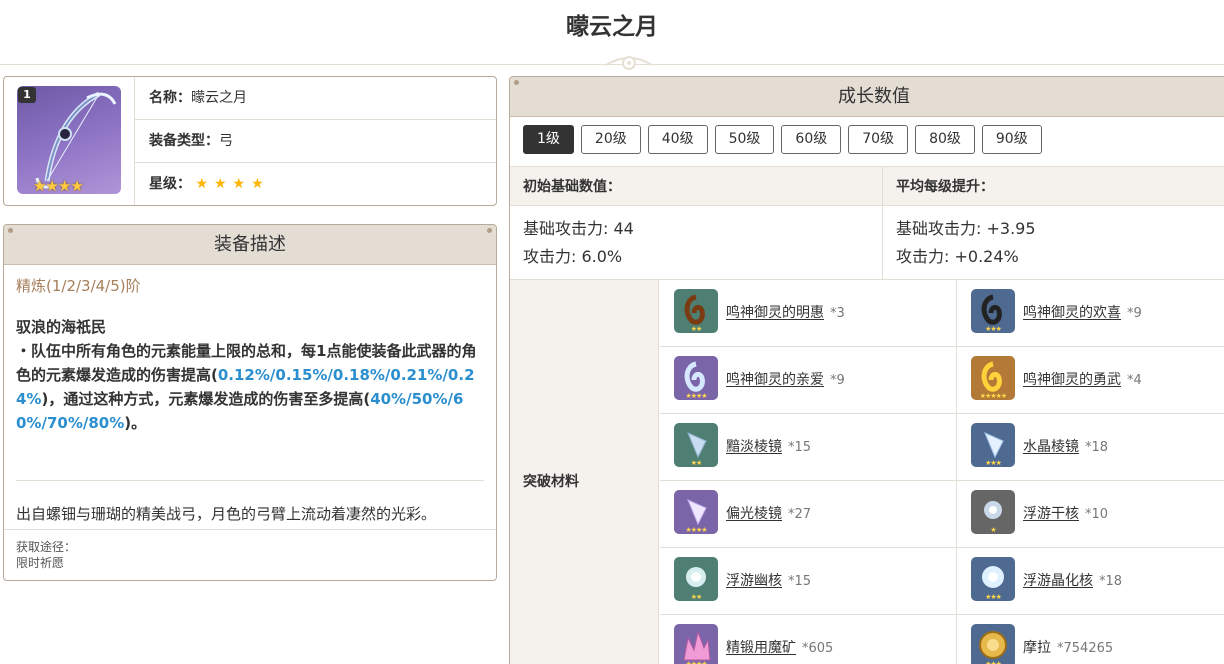 The width and height of the screenshot is (1224, 664). What do you see at coordinates (1058, 581) in the screenshot?
I see `material-name: 浮游晶化核` at bounding box center [1058, 581].